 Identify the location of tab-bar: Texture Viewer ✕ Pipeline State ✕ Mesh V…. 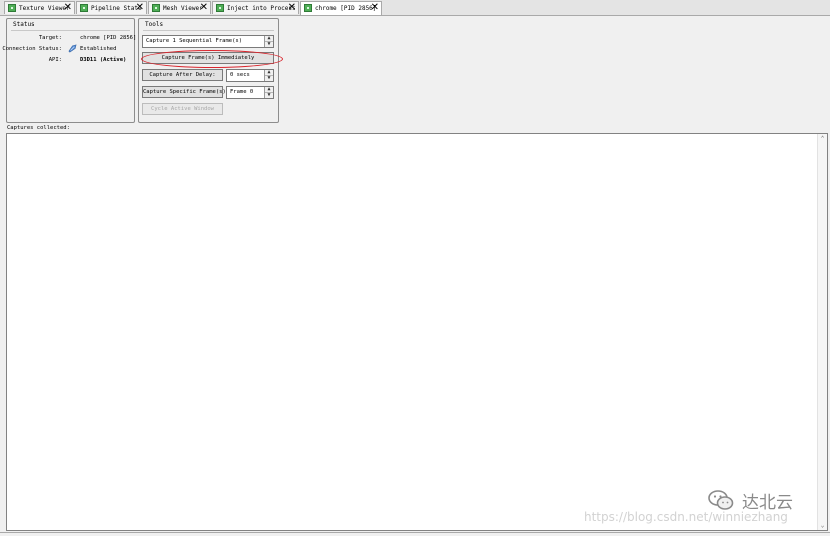
(415, 8).